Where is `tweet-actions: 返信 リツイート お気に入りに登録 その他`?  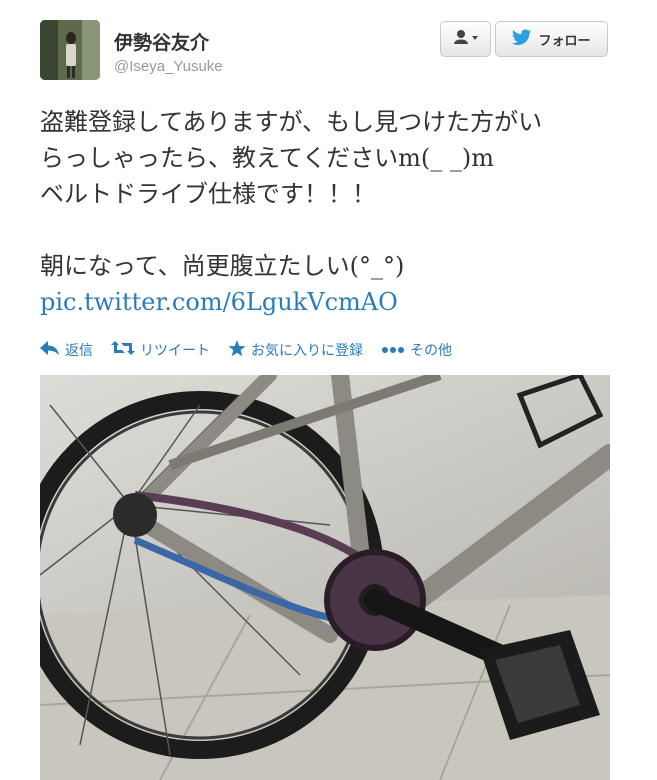 tweet-actions: 返信 リツイート お気に入りに登録 その他 is located at coordinates (255, 350).